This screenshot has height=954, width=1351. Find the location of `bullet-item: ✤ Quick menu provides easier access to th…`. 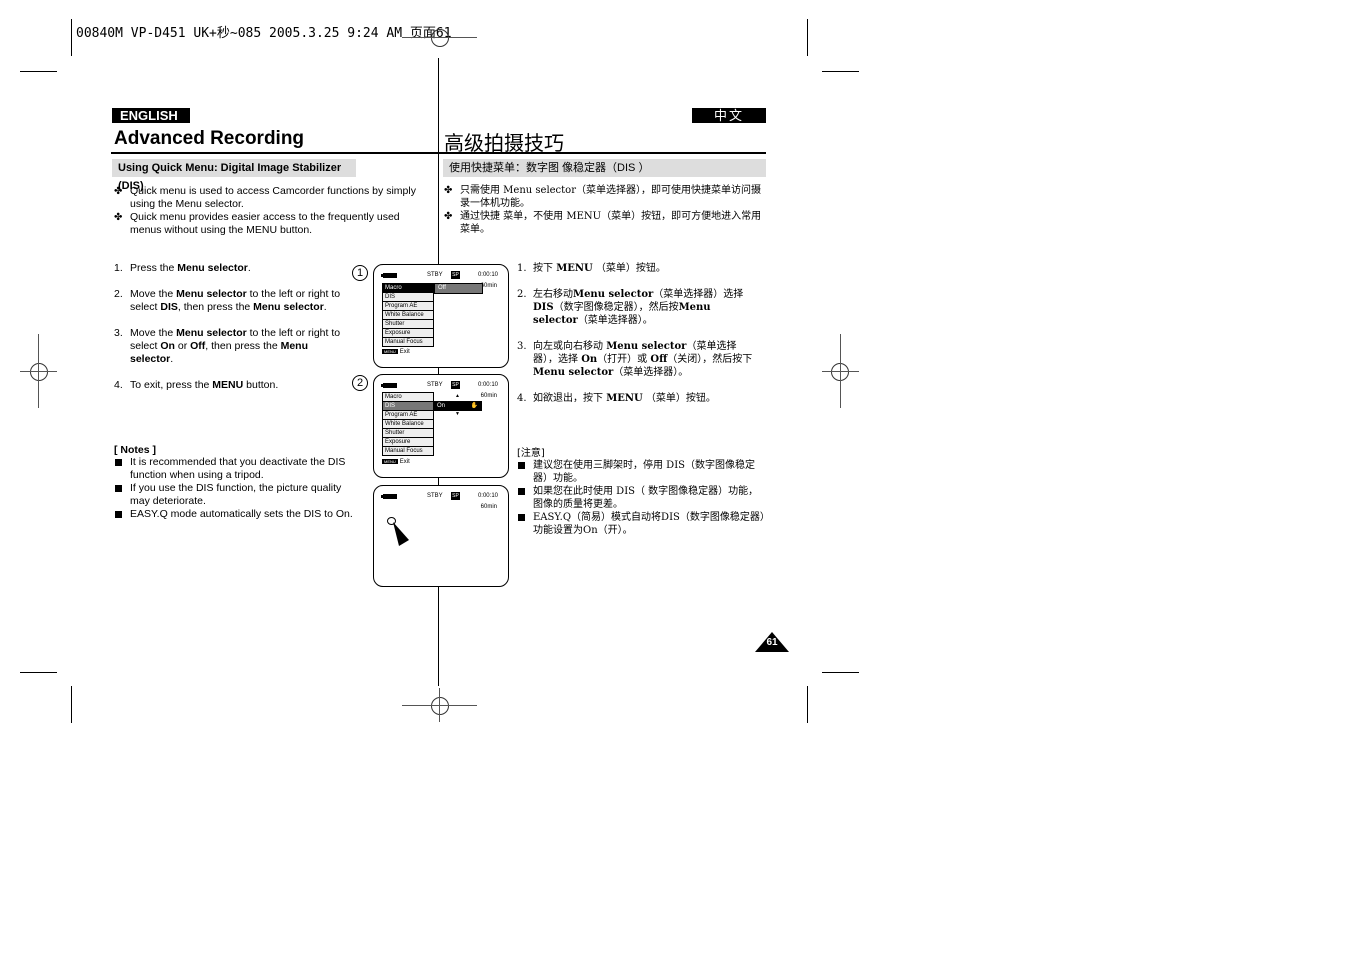

bullet-item: ✤ Quick menu provides easier access to th… is located at coordinates (257, 223).